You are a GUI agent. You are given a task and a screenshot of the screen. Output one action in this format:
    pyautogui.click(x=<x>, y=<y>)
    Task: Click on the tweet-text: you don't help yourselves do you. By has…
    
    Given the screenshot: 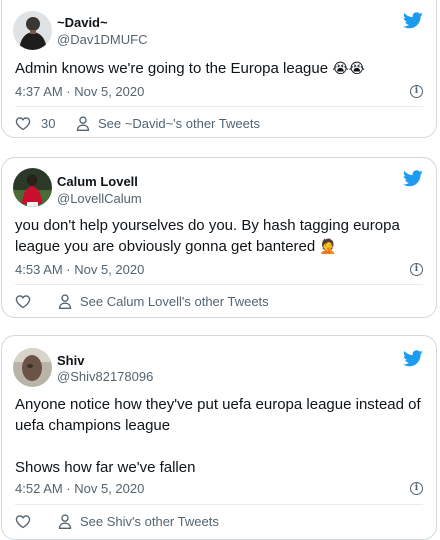 What is the action you would take?
    pyautogui.click(x=218, y=236)
    